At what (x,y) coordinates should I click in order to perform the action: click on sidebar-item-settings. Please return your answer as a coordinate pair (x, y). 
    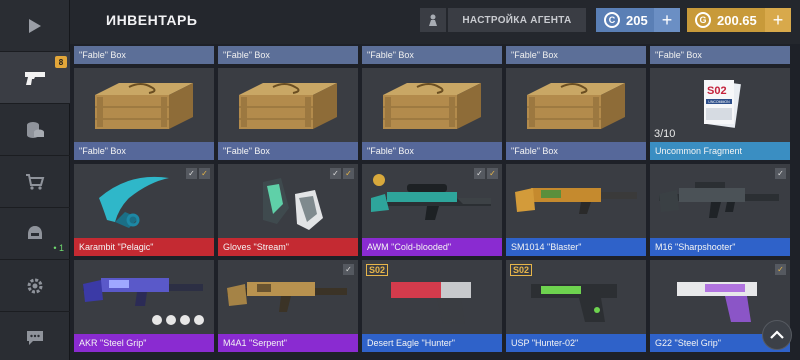
    Looking at the image, I should click on (35, 286).